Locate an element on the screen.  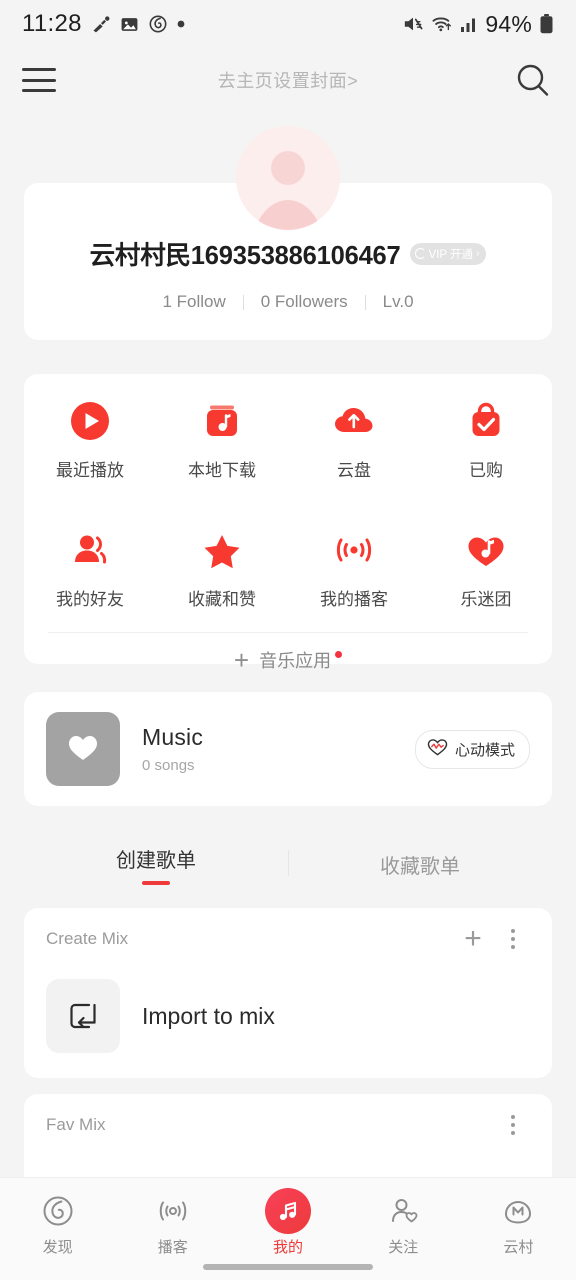
status-time: 11:28 is located at coordinates (52, 23).